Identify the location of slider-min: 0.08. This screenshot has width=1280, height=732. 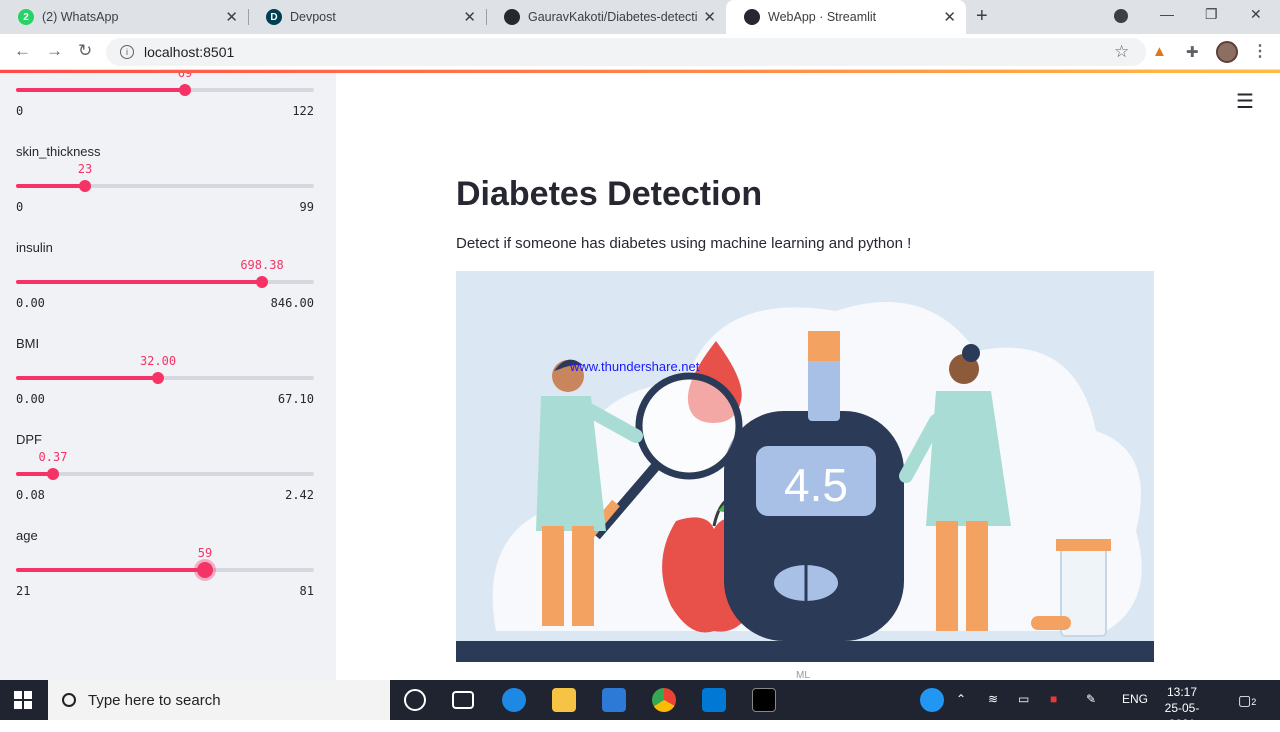
(30, 495).